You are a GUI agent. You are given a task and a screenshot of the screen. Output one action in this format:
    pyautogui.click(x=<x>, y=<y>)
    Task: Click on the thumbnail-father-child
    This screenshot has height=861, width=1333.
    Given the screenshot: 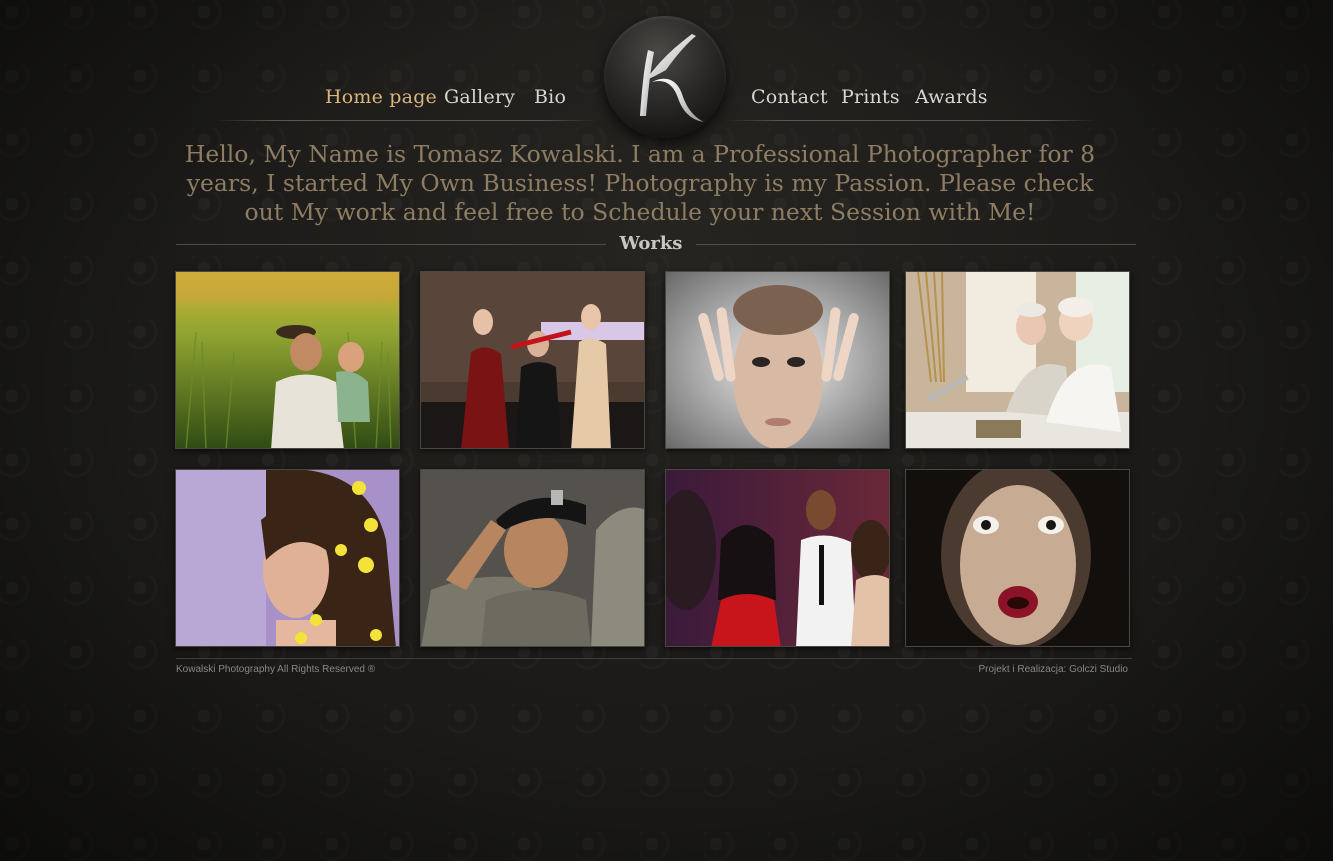 What is the action you would take?
    pyautogui.click(x=287, y=360)
    